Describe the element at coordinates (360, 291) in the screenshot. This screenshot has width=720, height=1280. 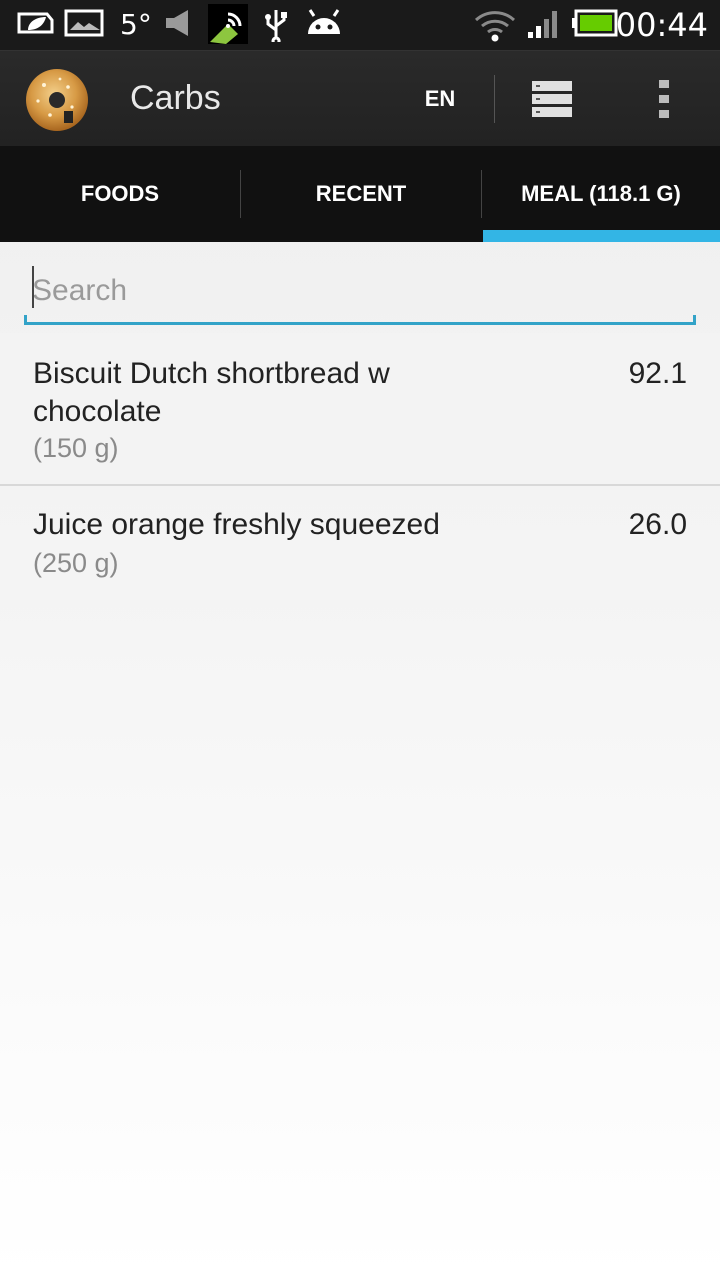
I see `search-input` at that location.